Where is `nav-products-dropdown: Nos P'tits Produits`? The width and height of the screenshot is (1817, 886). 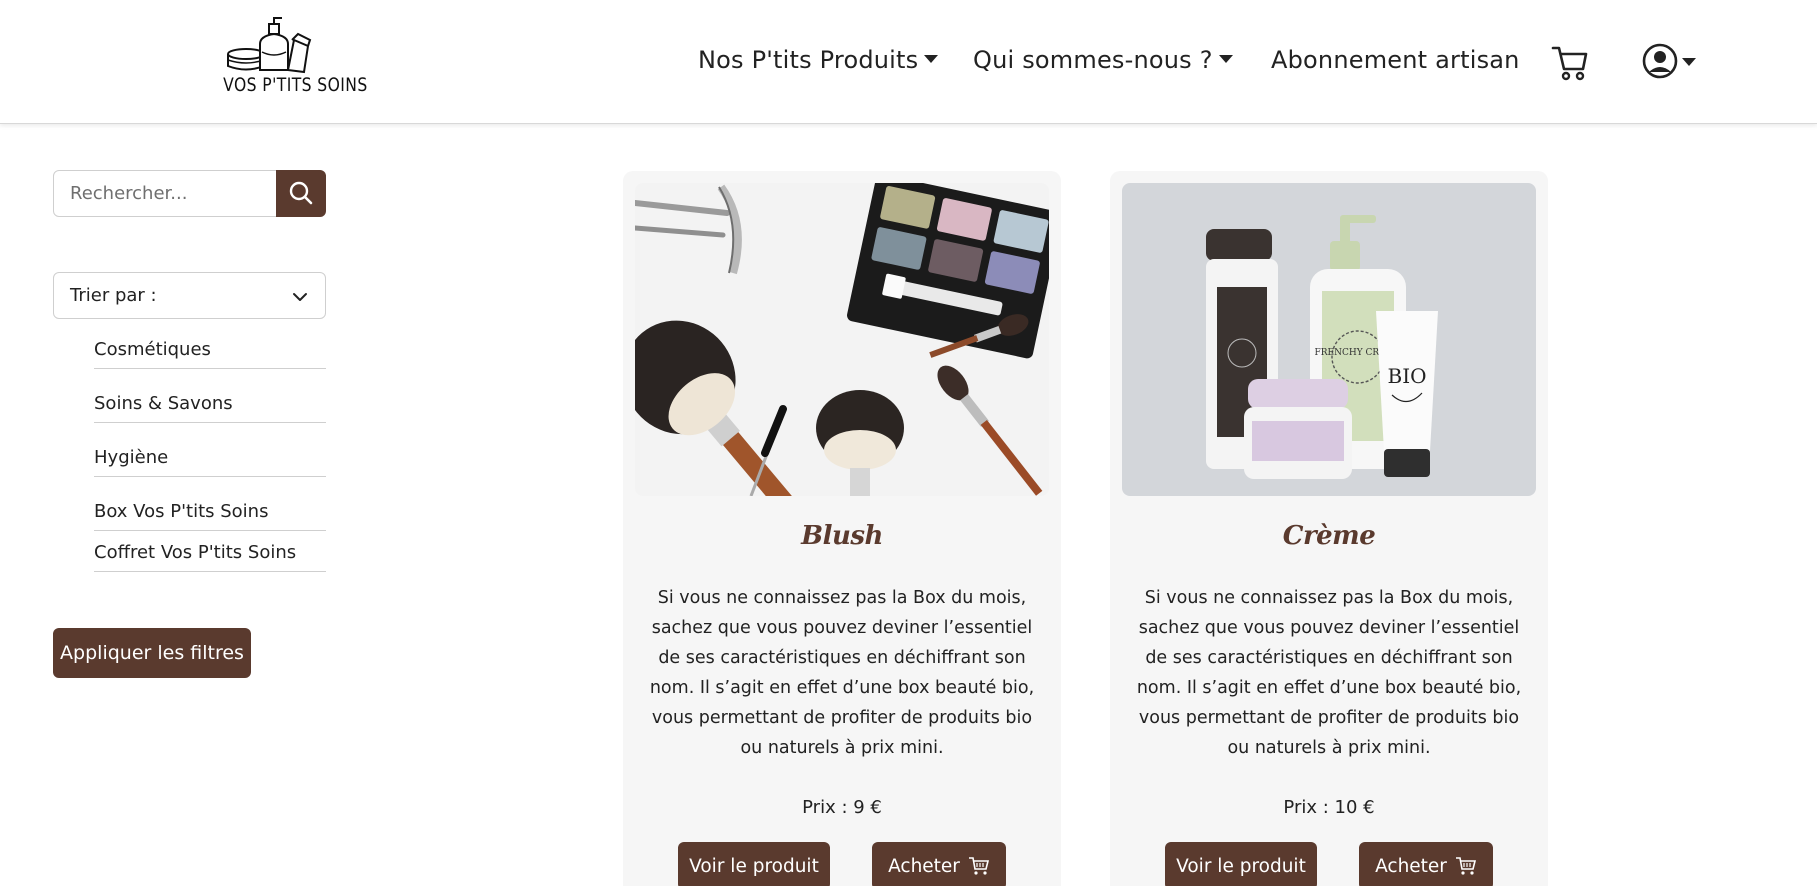 nav-products-dropdown: Nos P'tits Produits is located at coordinates (818, 60).